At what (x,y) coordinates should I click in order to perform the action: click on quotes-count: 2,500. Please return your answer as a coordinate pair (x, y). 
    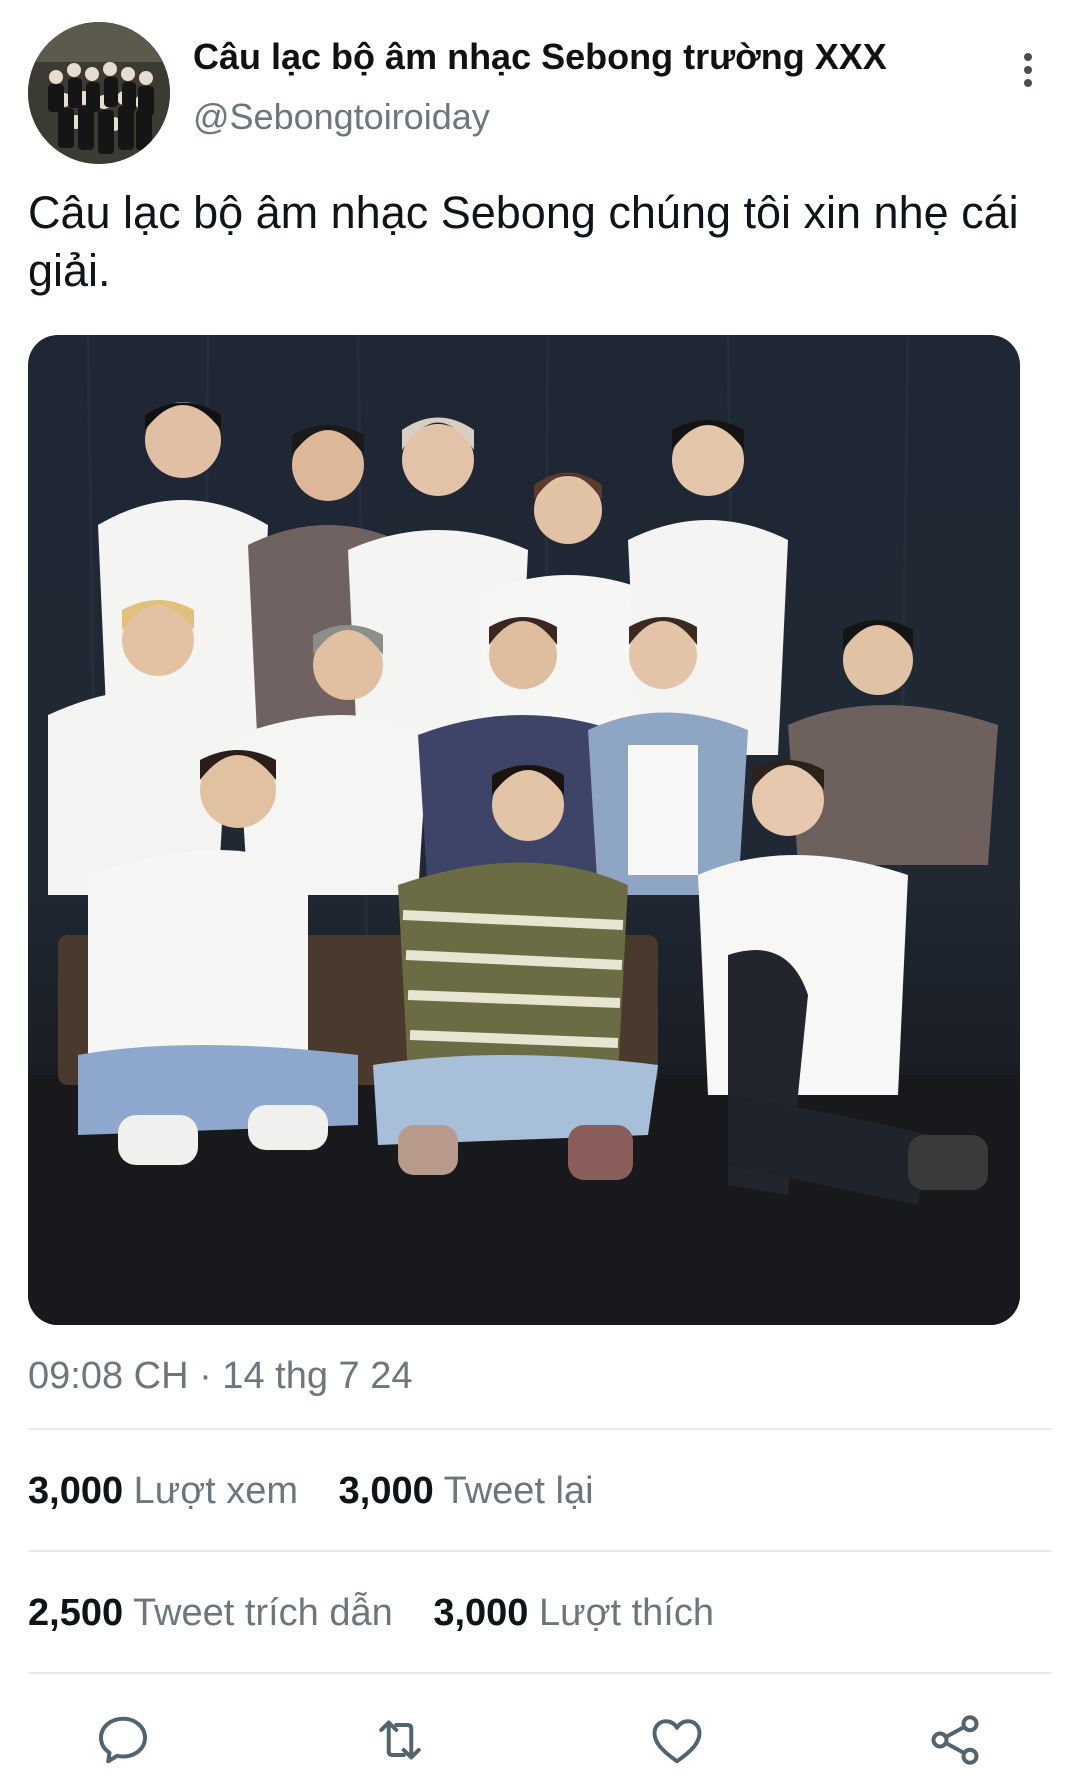
    Looking at the image, I should click on (76, 1613).